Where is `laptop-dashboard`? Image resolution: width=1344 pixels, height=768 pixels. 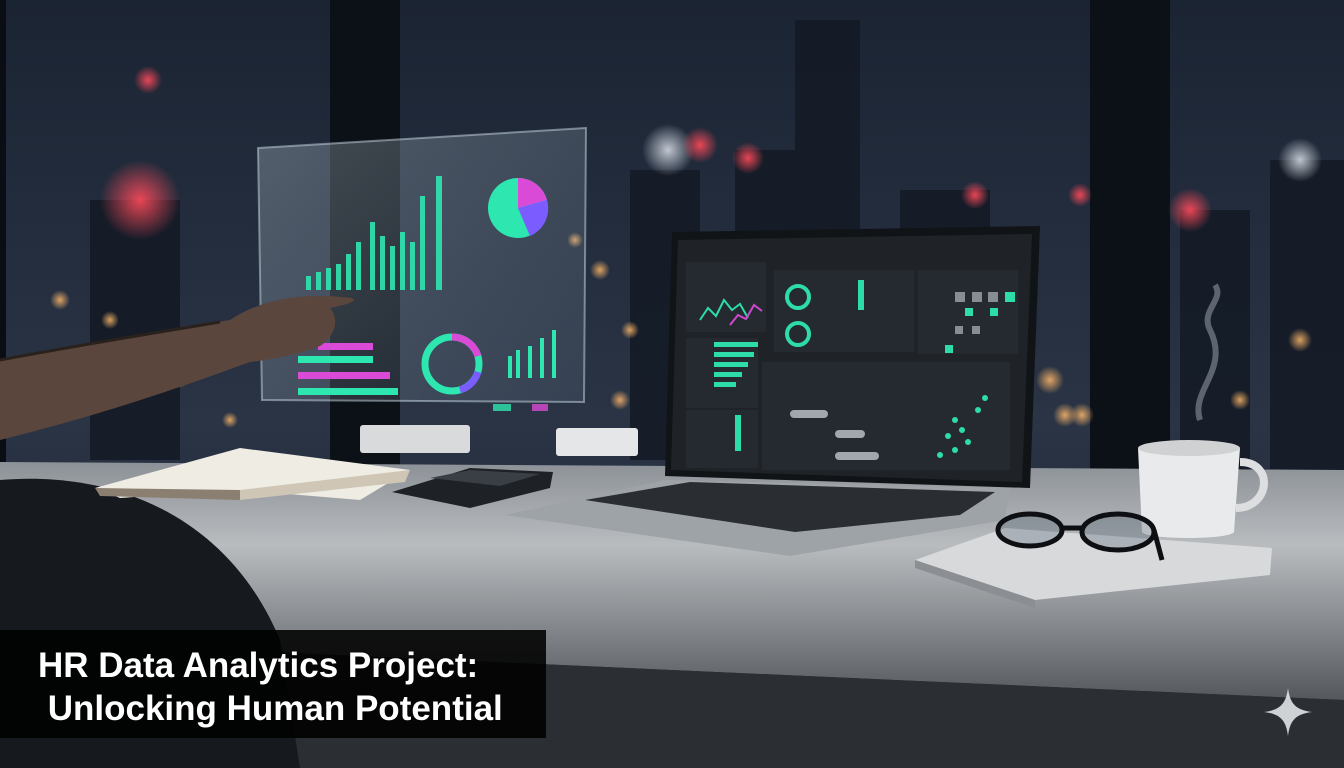
laptop-dashboard is located at coordinates (852, 366).